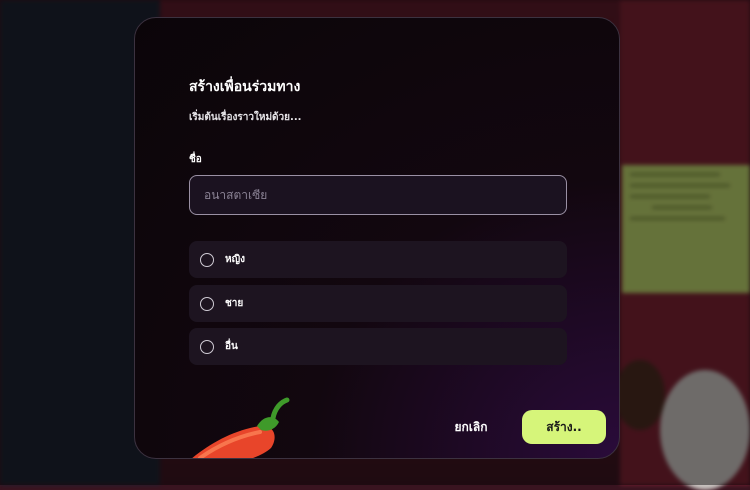 This screenshot has width=750, height=490. What do you see at coordinates (378, 303) in the screenshot?
I see `gender-option-male: ชาย` at bounding box center [378, 303].